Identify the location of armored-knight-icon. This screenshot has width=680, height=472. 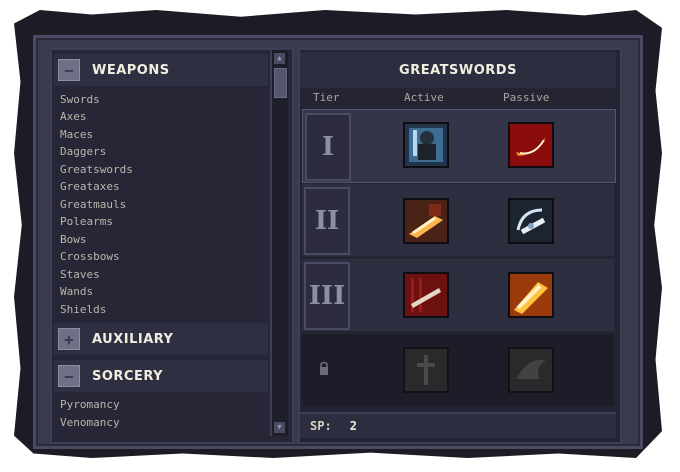
(426, 145).